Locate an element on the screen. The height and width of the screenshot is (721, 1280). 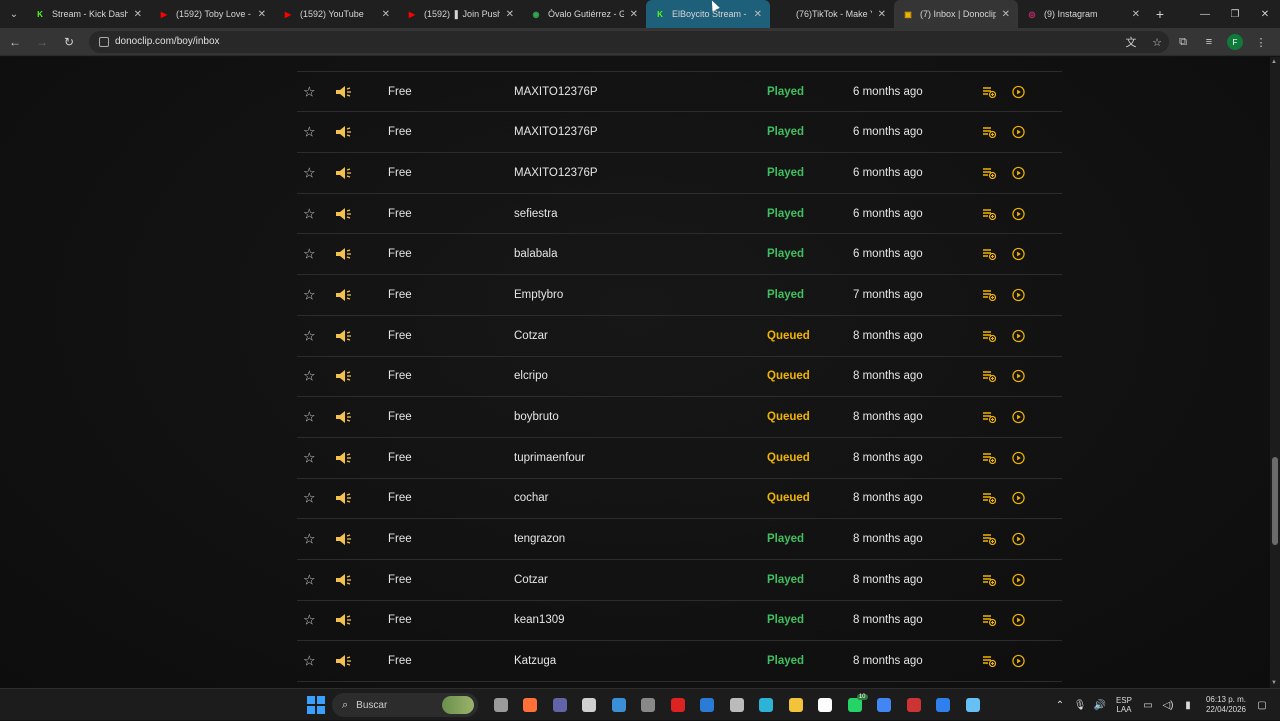
table-row: ☆ Free Cotzar Queued 8 months ago is located at coordinates (679, 336).